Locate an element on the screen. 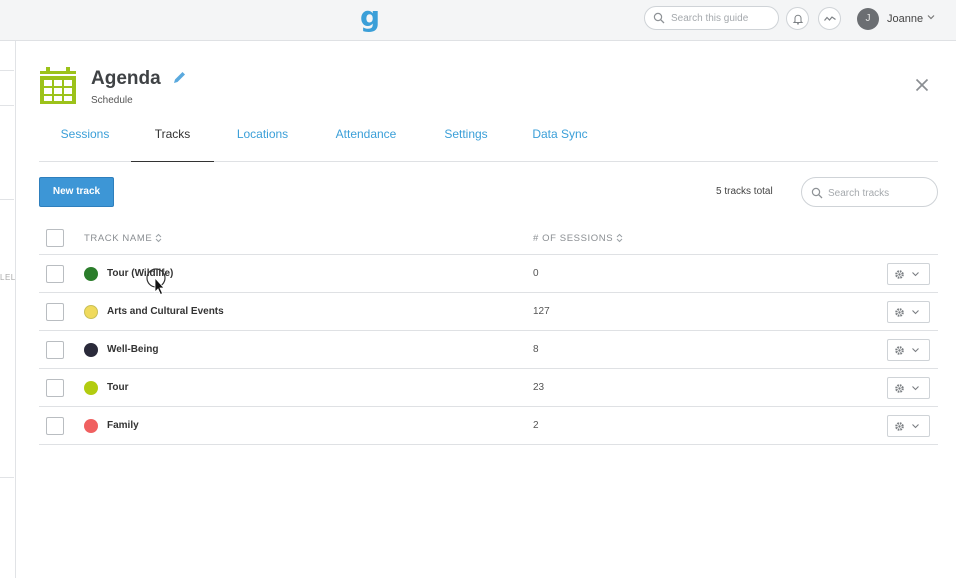 The image size is (956, 578). tracks-total-count: 5 tracks total is located at coordinates (744, 191).